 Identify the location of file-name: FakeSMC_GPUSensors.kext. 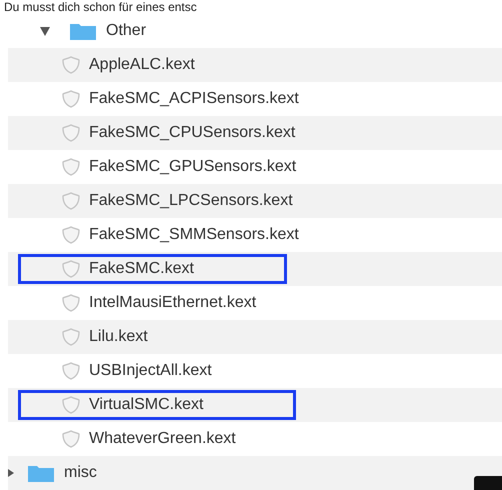
(192, 167).